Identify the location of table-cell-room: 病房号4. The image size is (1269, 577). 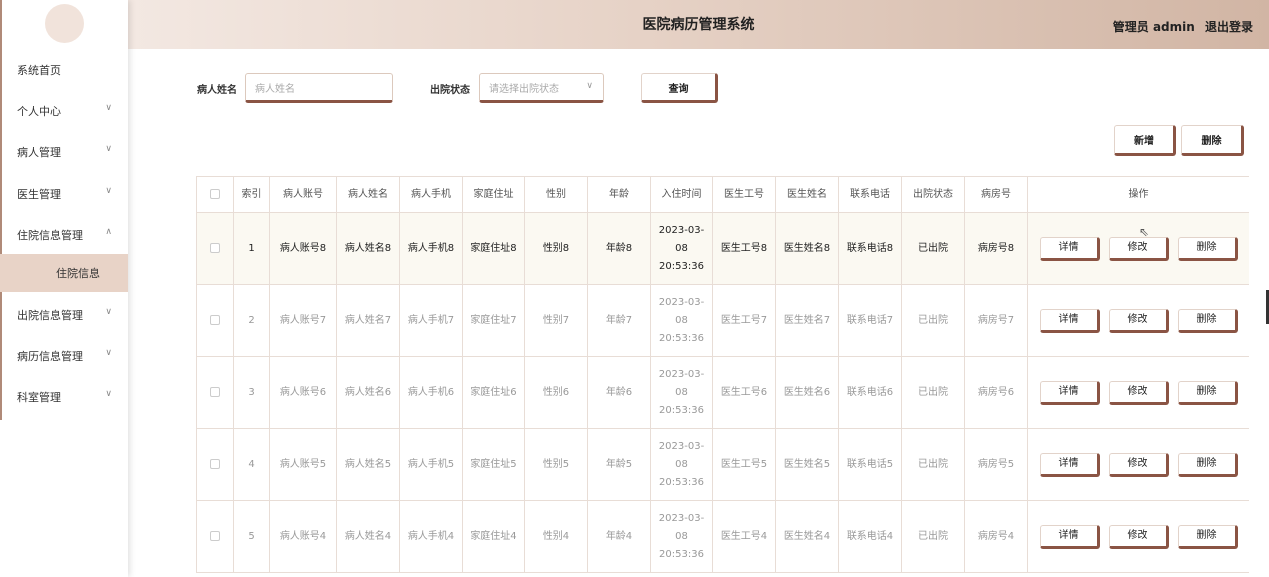
(996, 536).